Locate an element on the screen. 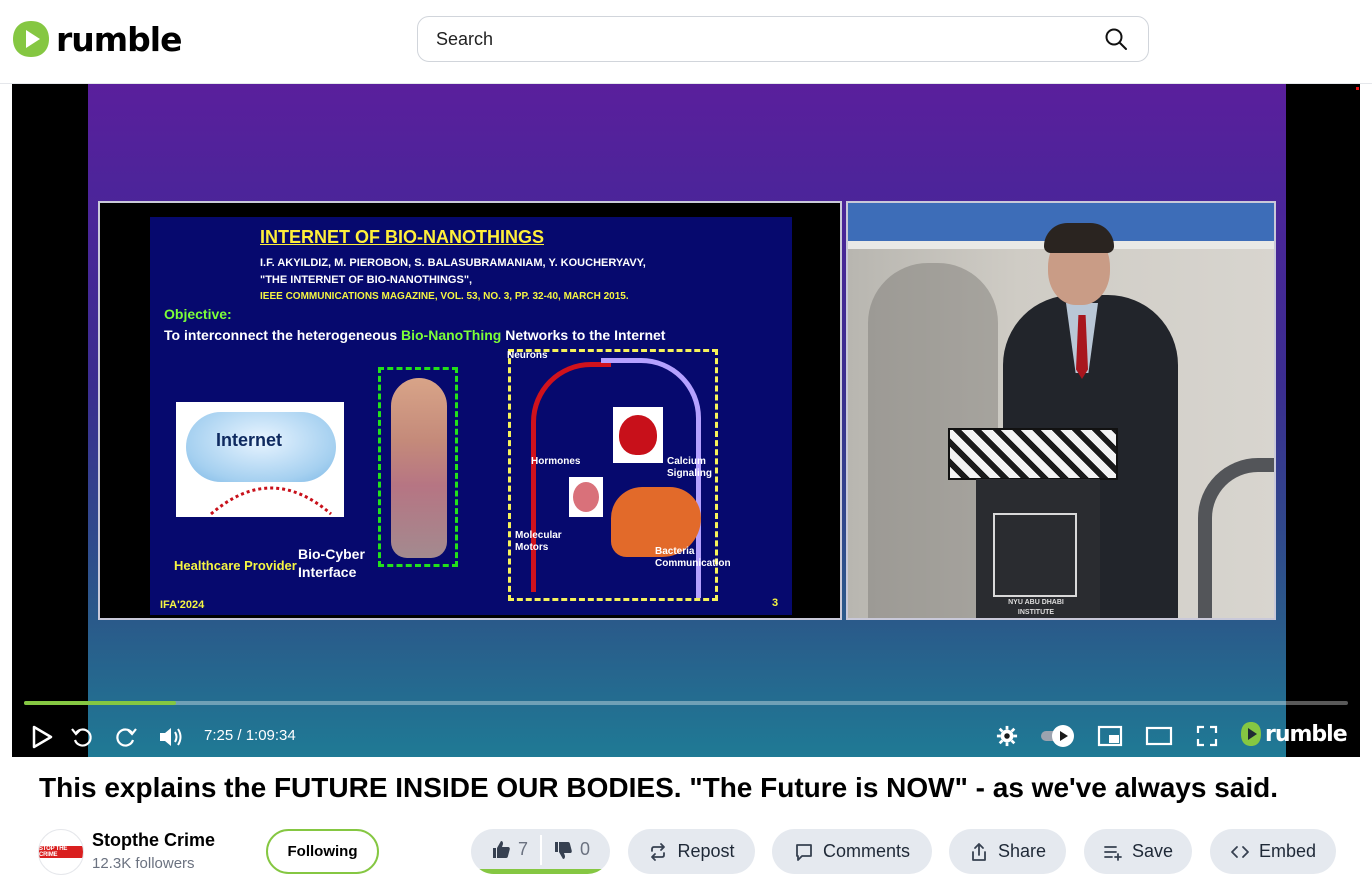 This screenshot has height=883, width=1372. volume-button is located at coordinates (171, 737).